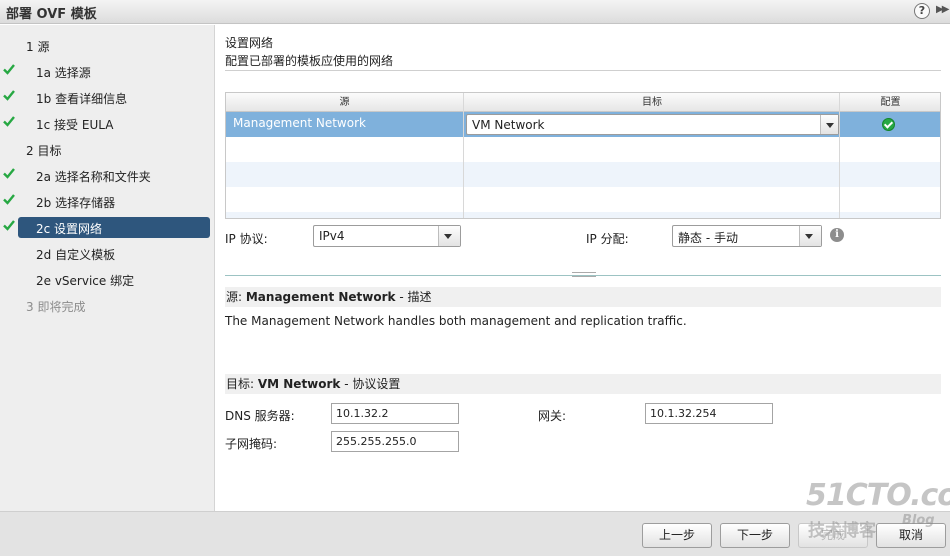 The image size is (950, 556). I want to click on destination-network-name: VM Network, so click(299, 384).